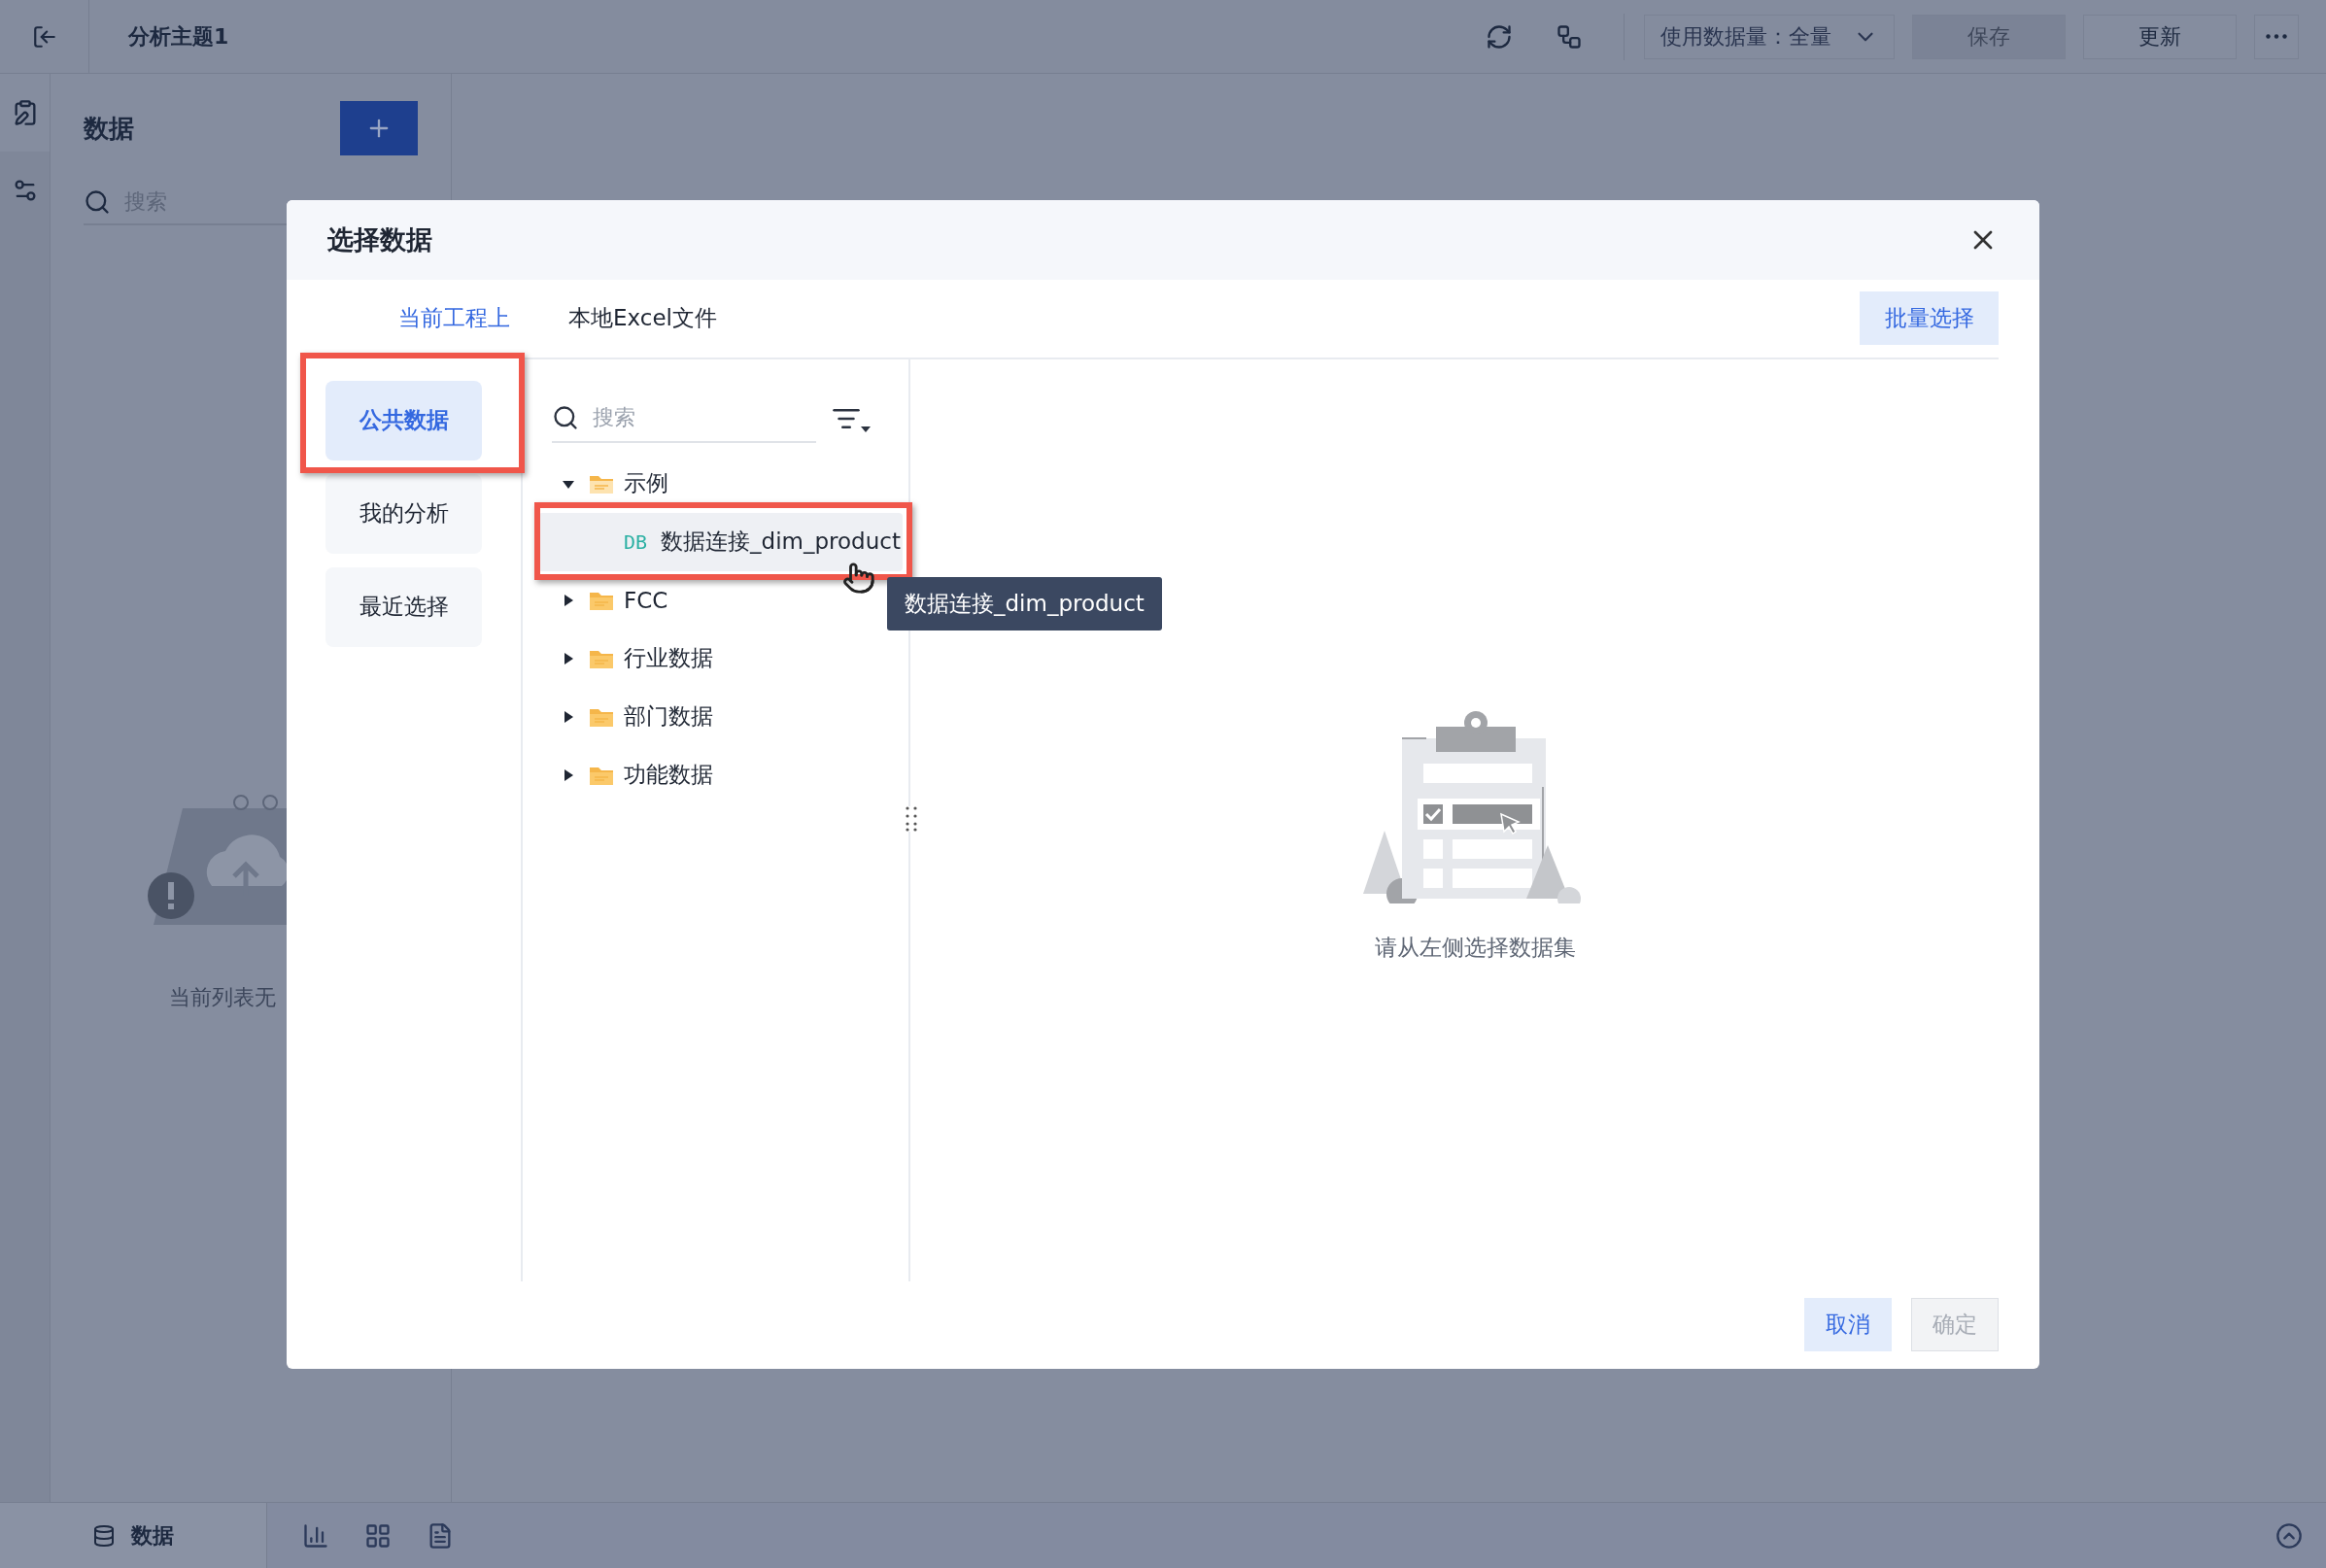 Image resolution: width=2326 pixels, height=1568 pixels. What do you see at coordinates (109, 128) in the screenshot?
I see `panel-title: 数据` at bounding box center [109, 128].